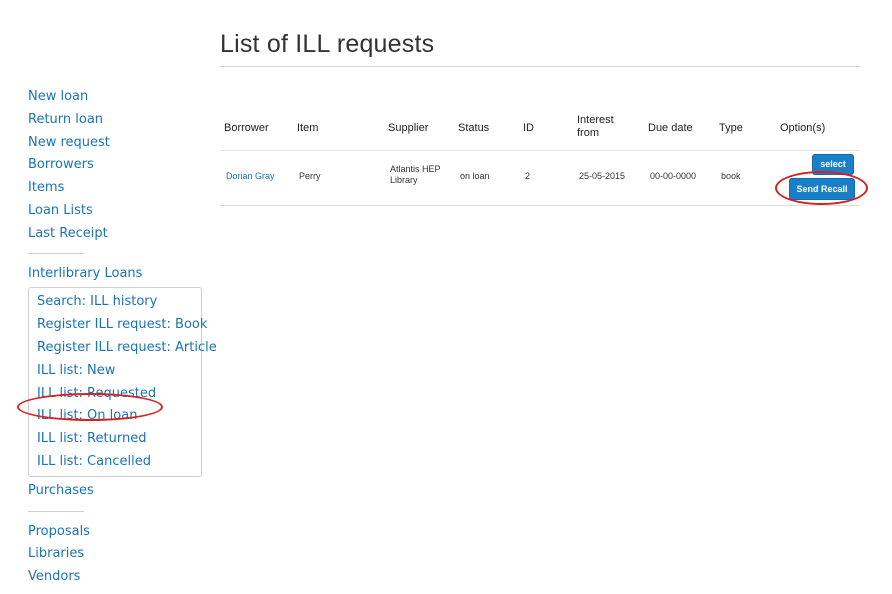 The width and height of the screenshot is (892, 594). I want to click on nav-proposals: Proposals, so click(118, 532).